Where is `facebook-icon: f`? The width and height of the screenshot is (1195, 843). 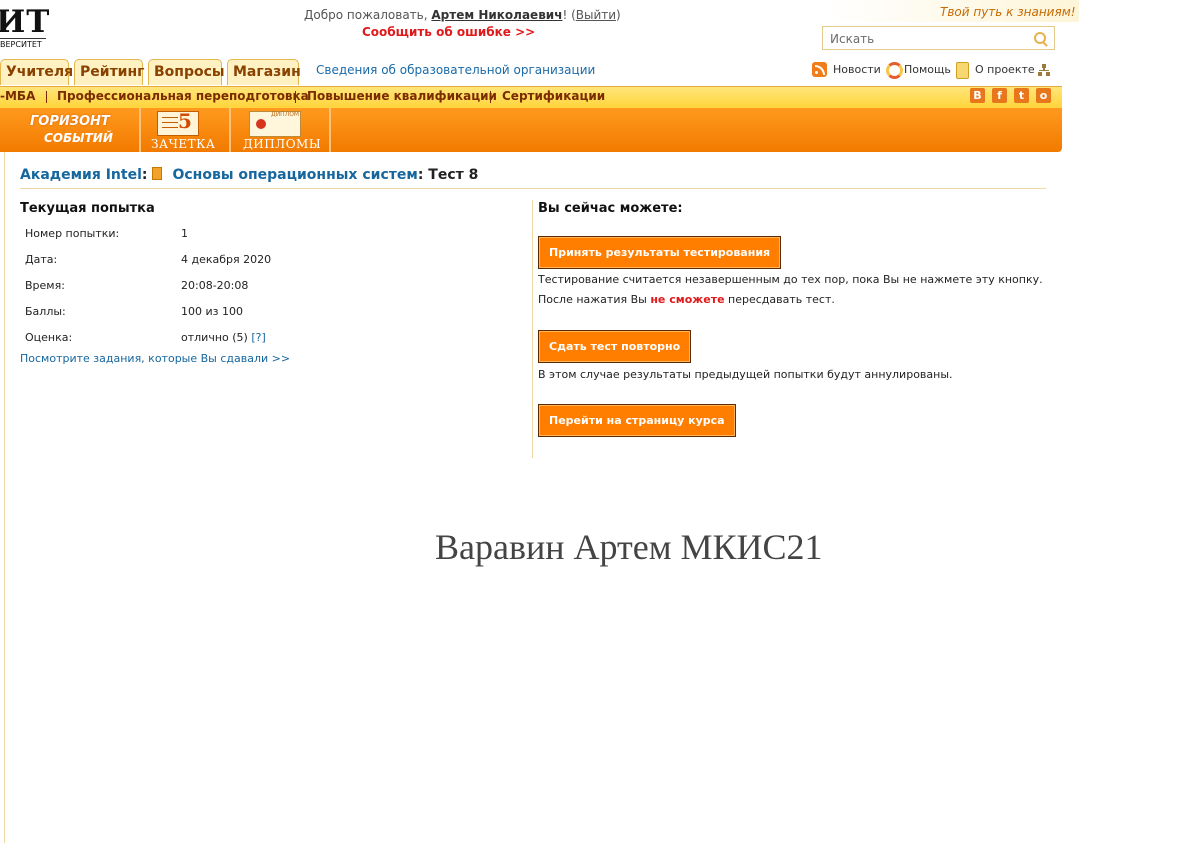
facebook-icon: f is located at coordinates (999, 95).